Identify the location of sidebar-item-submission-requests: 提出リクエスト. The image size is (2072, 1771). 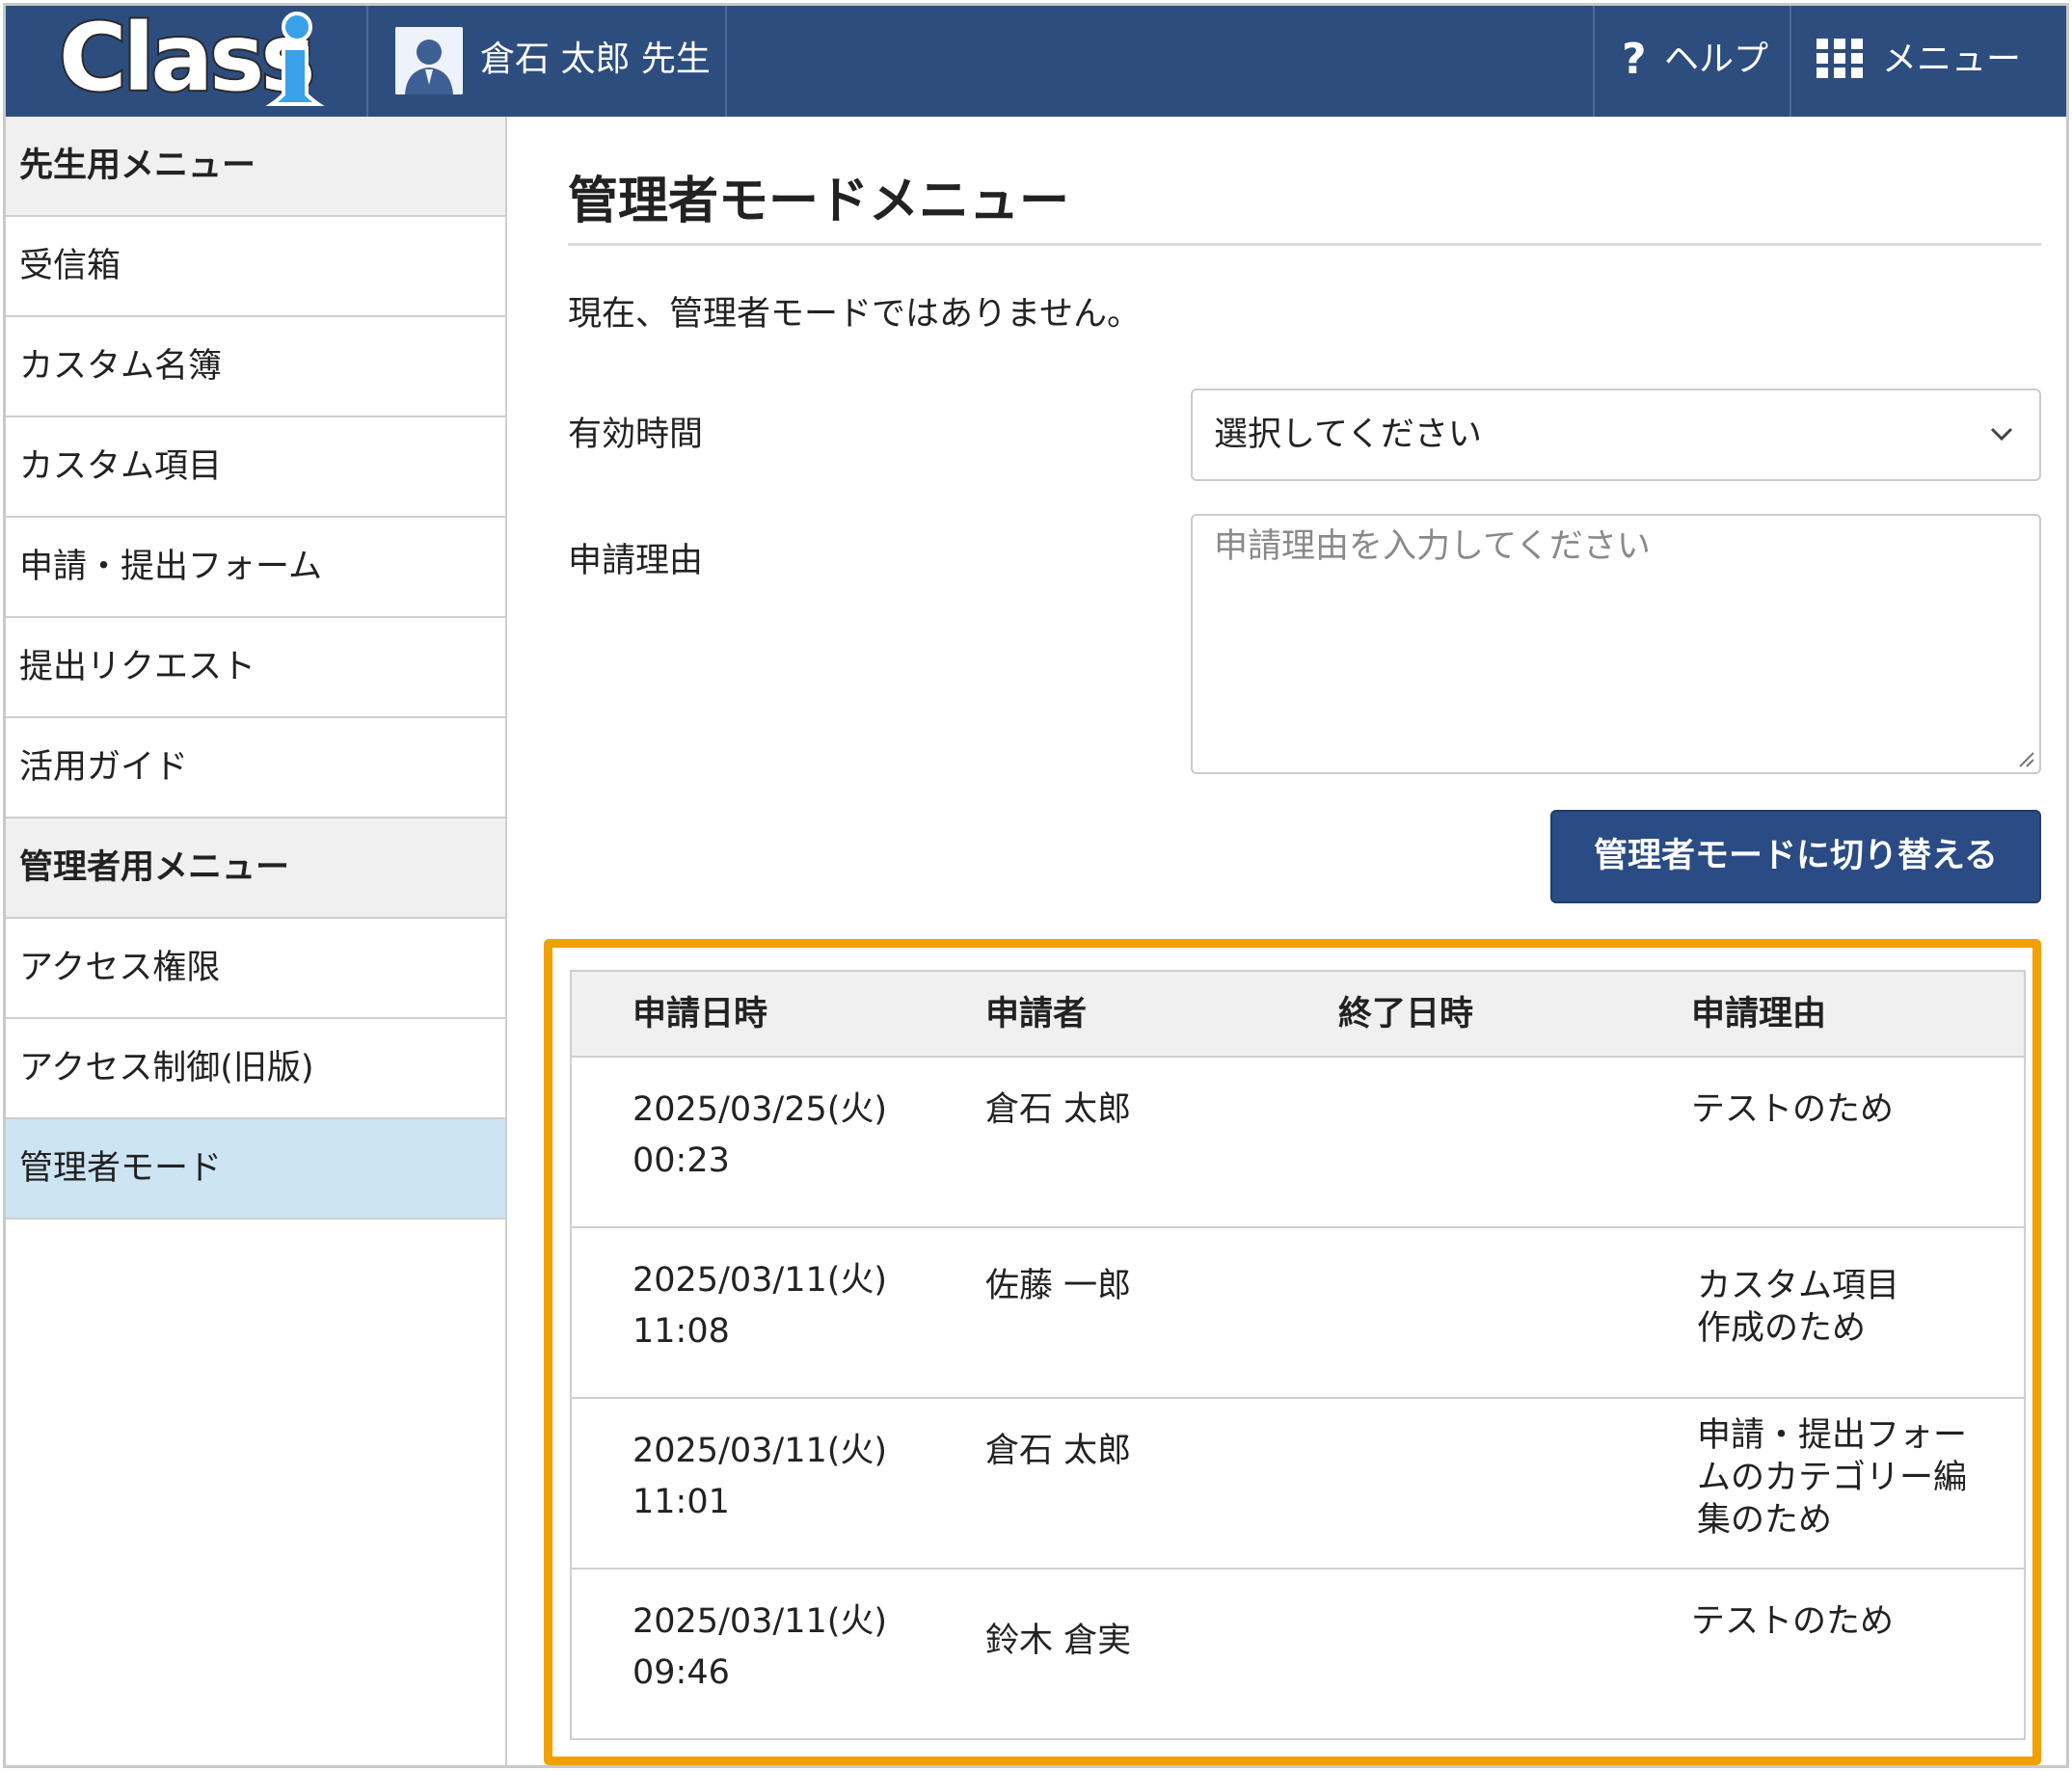
(255, 668).